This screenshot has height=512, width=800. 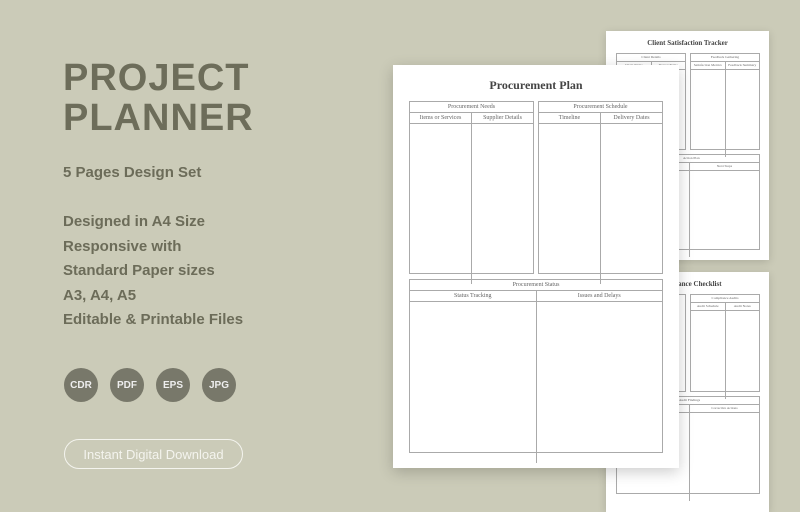 I want to click on col-header: Items or Services, so click(x=440, y=118).